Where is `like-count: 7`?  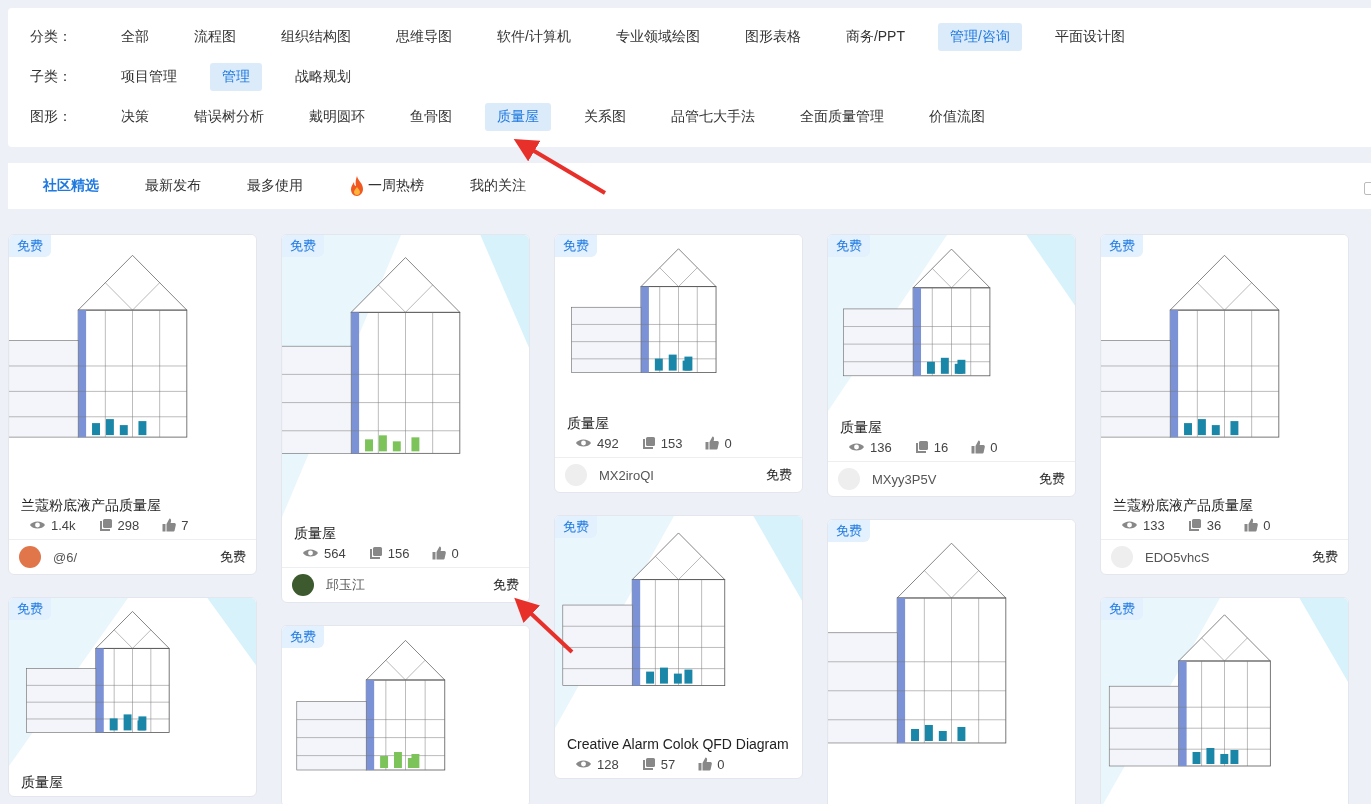
like-count: 7 is located at coordinates (185, 525).